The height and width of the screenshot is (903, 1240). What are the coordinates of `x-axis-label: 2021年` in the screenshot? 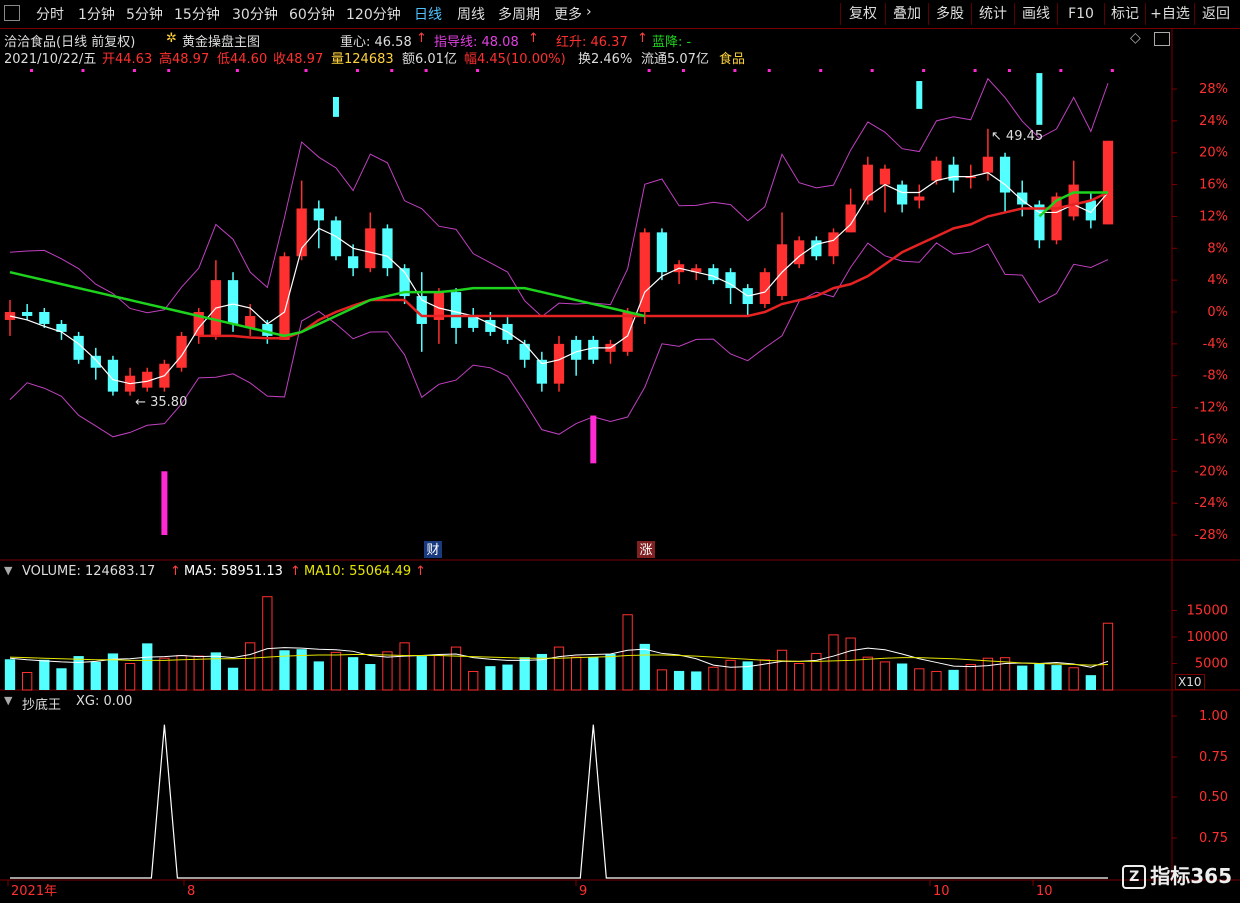 It's located at (34, 891).